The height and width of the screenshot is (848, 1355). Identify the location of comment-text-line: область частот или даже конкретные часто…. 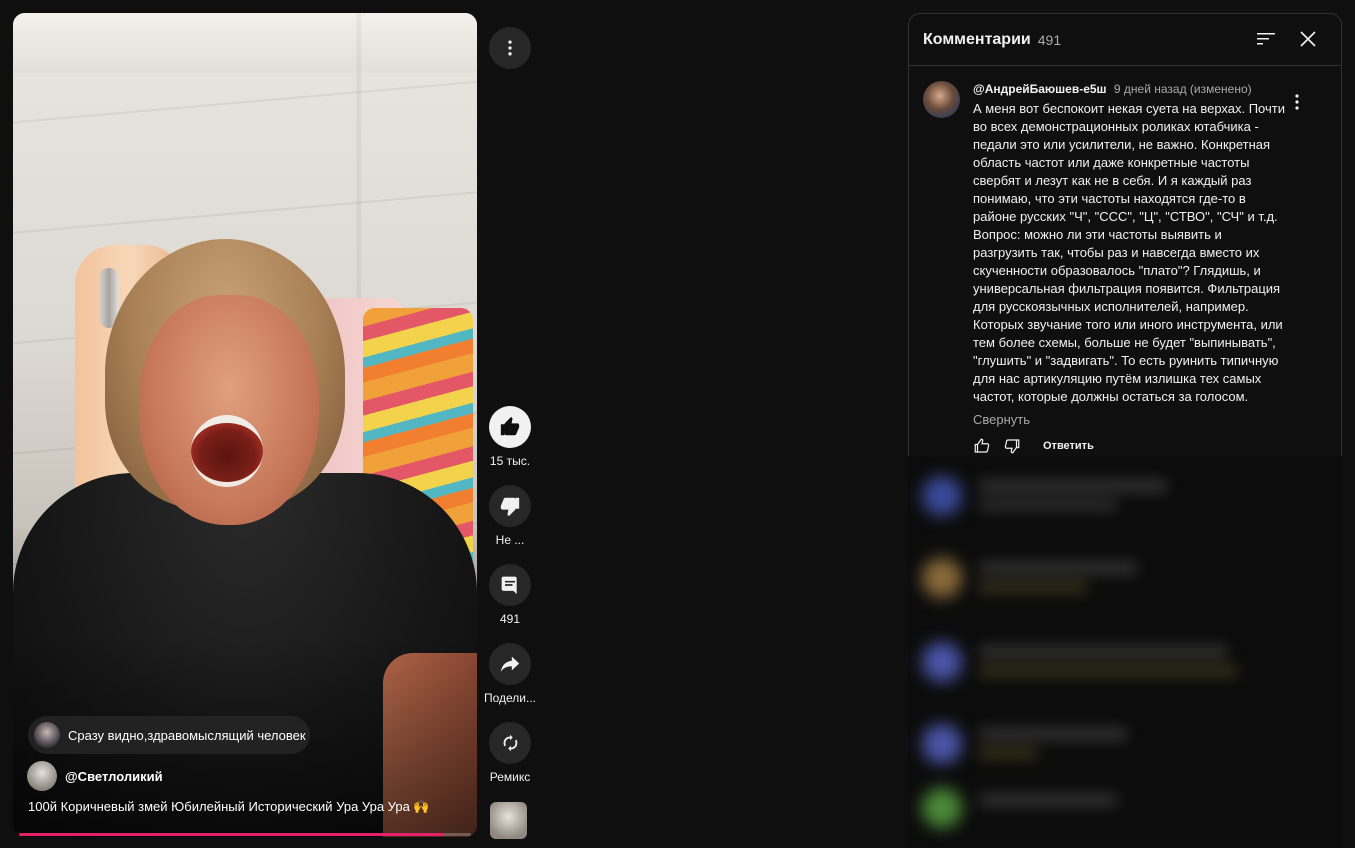
(1111, 162).